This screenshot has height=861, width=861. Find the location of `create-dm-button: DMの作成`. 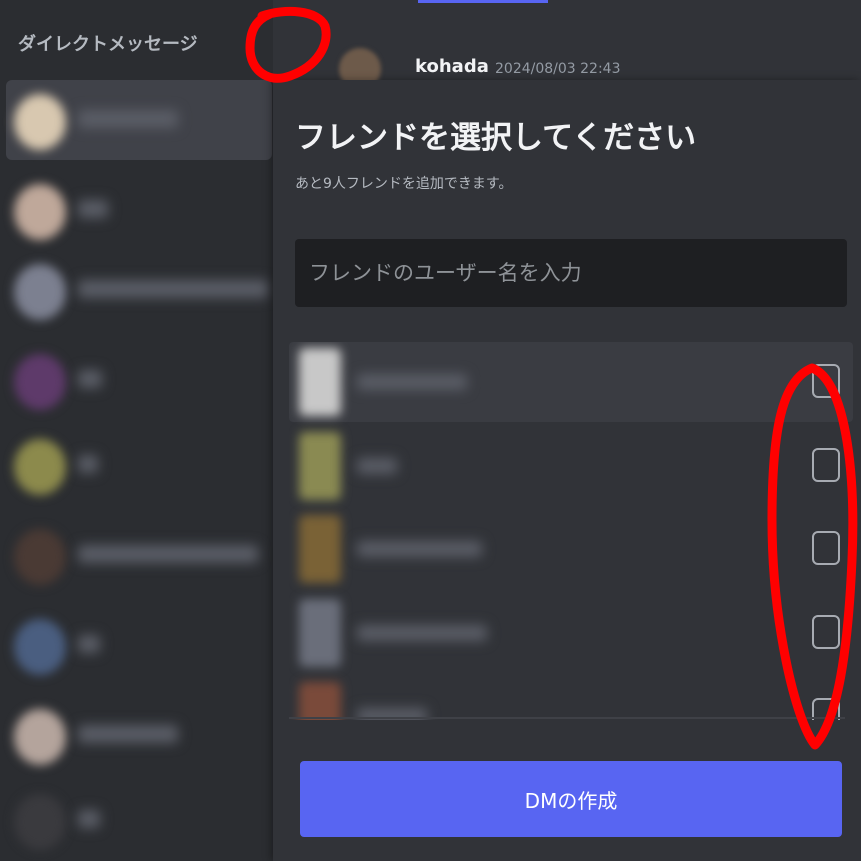

create-dm-button: DMの作成 is located at coordinates (571, 799).